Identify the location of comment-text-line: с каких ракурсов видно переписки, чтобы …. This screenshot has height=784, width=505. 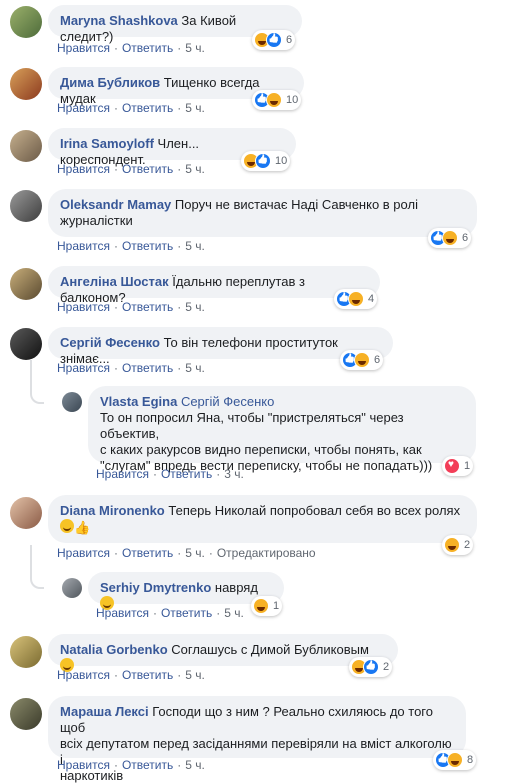
(261, 449).